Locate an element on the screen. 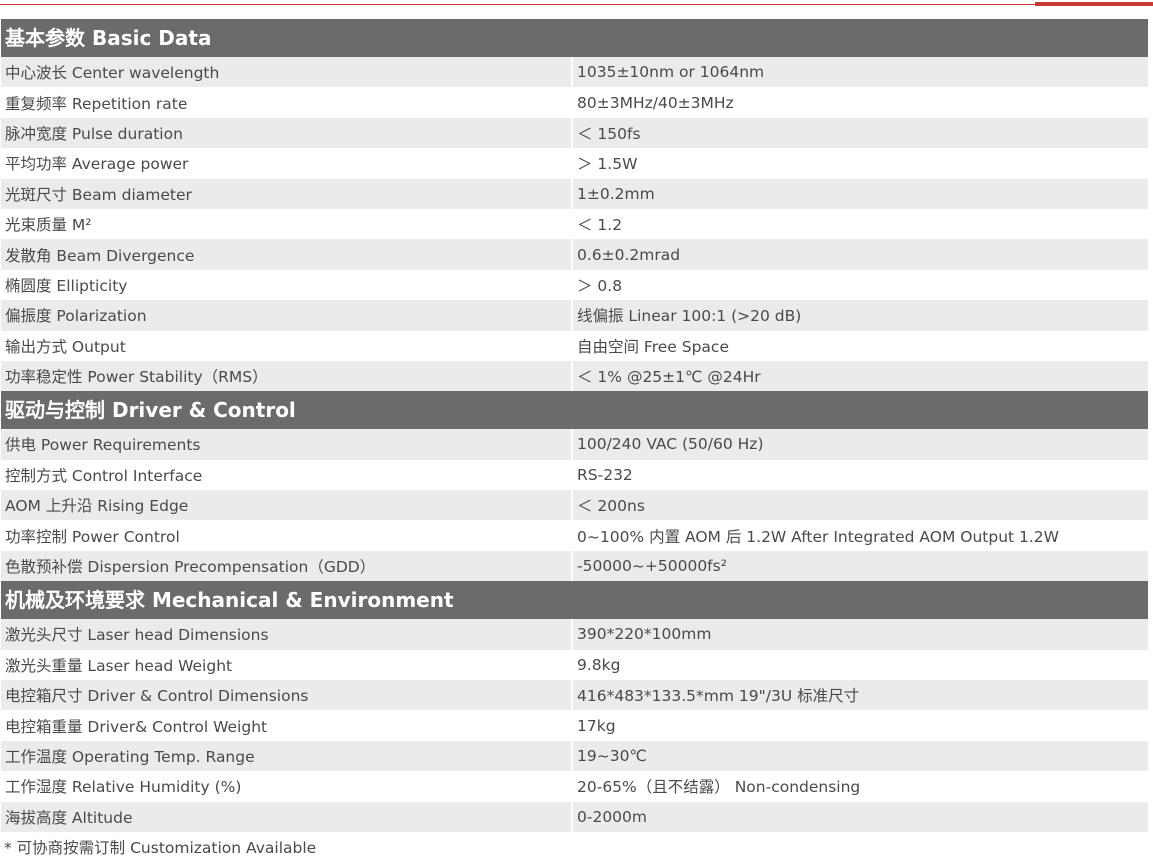 Image resolution: width=1153 pixels, height=867 pixels. row-label: 控制方式 Control Interface is located at coordinates (287, 475).